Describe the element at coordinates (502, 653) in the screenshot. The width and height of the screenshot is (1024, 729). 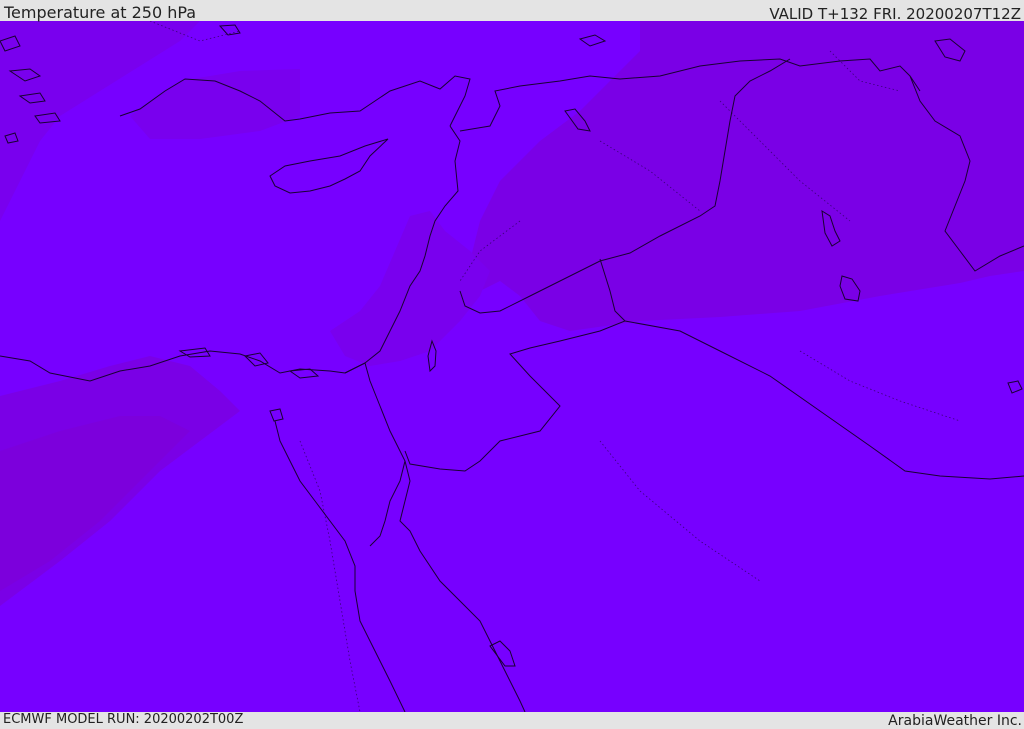
I see `red-sea-islands` at that location.